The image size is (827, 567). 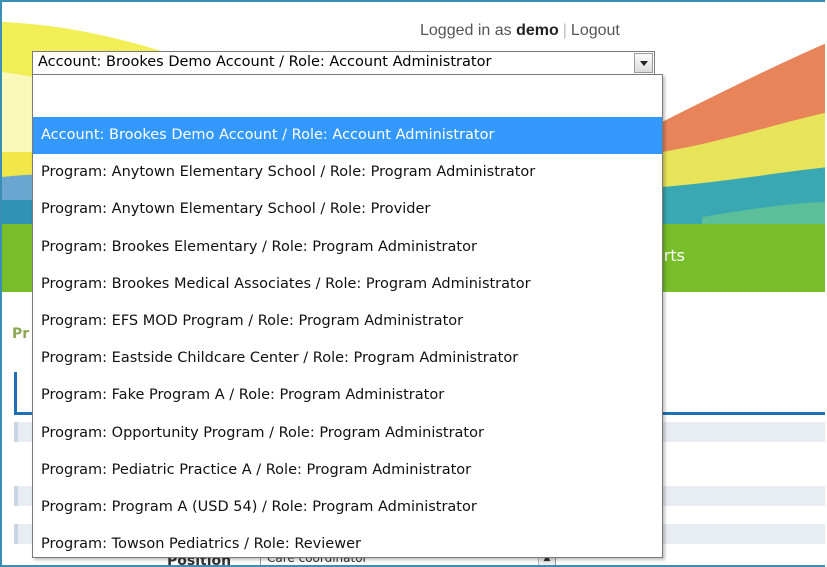 I want to click on dropdown-option: Program: Opportunity Program / Role, so click(x=347, y=433).